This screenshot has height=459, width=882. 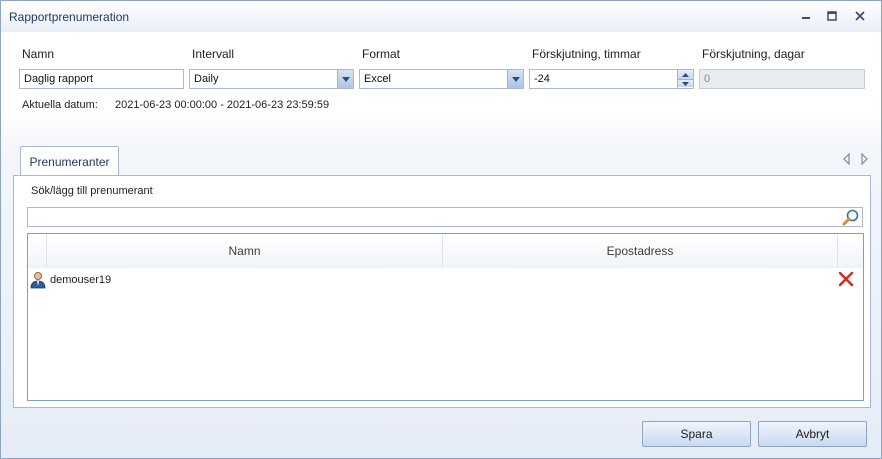 I want to click on search-icon, so click(x=851, y=218).